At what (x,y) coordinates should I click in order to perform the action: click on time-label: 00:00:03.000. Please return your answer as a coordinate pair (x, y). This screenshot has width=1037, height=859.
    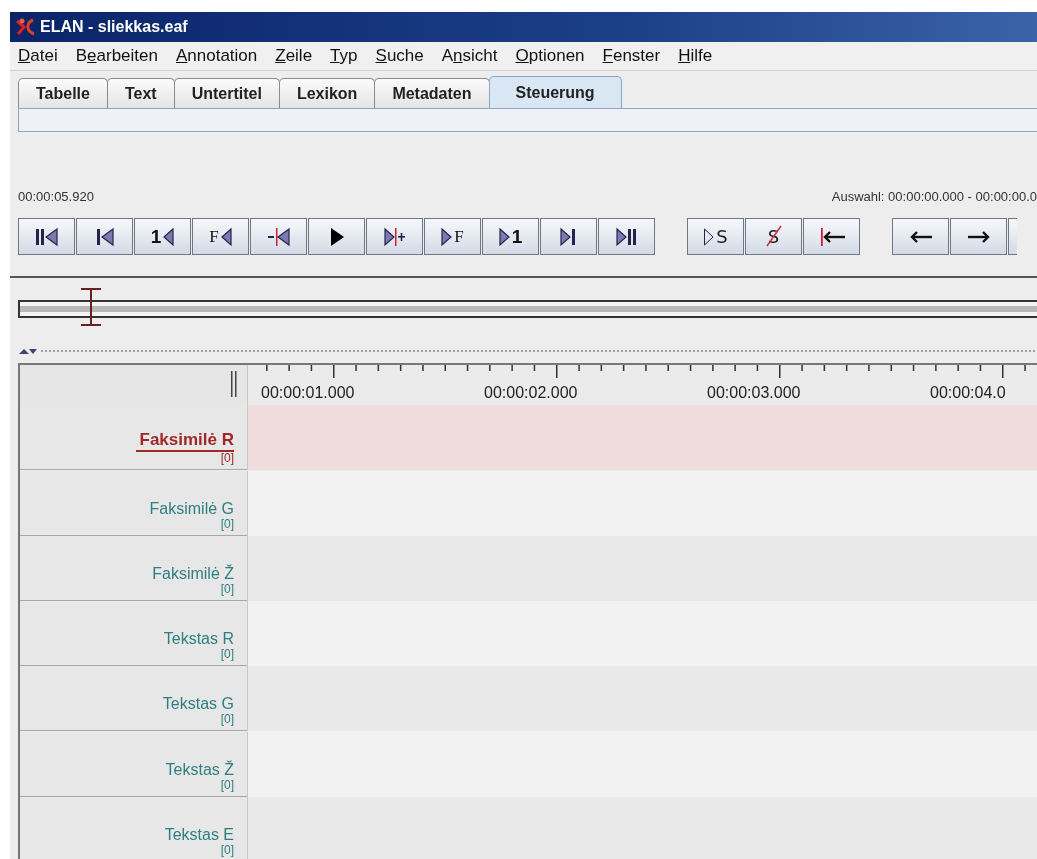
    Looking at the image, I should click on (754, 392).